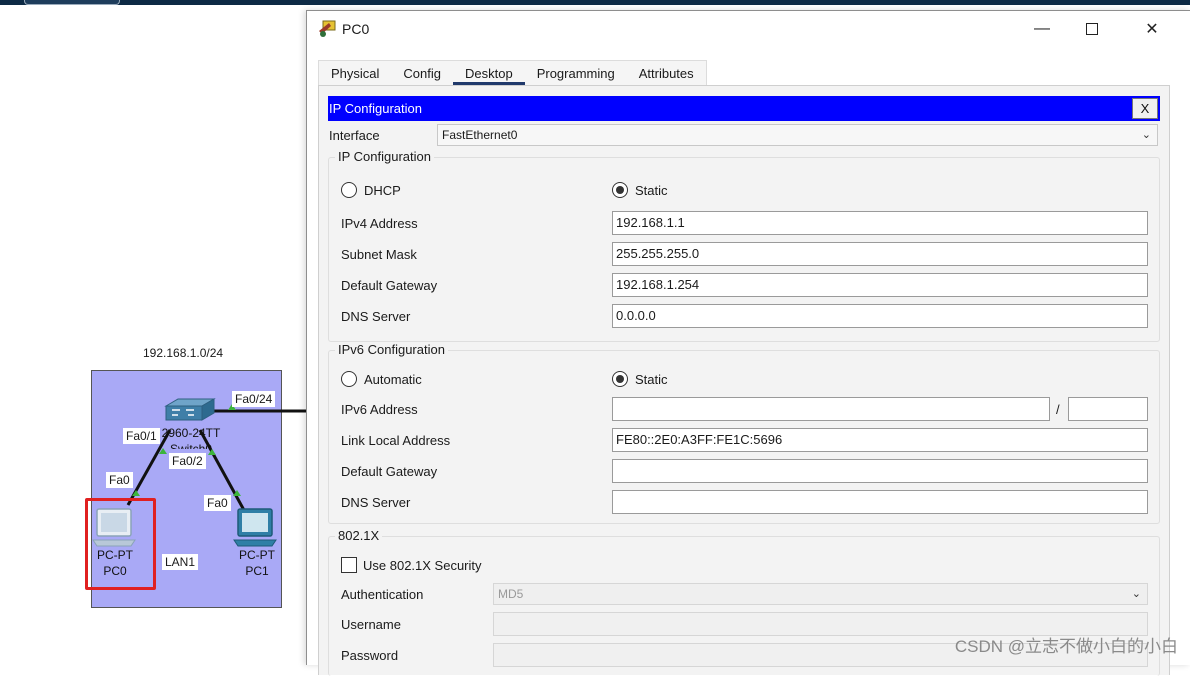 The width and height of the screenshot is (1190, 676). I want to click on interface-value: FastEthernet0, so click(480, 135).